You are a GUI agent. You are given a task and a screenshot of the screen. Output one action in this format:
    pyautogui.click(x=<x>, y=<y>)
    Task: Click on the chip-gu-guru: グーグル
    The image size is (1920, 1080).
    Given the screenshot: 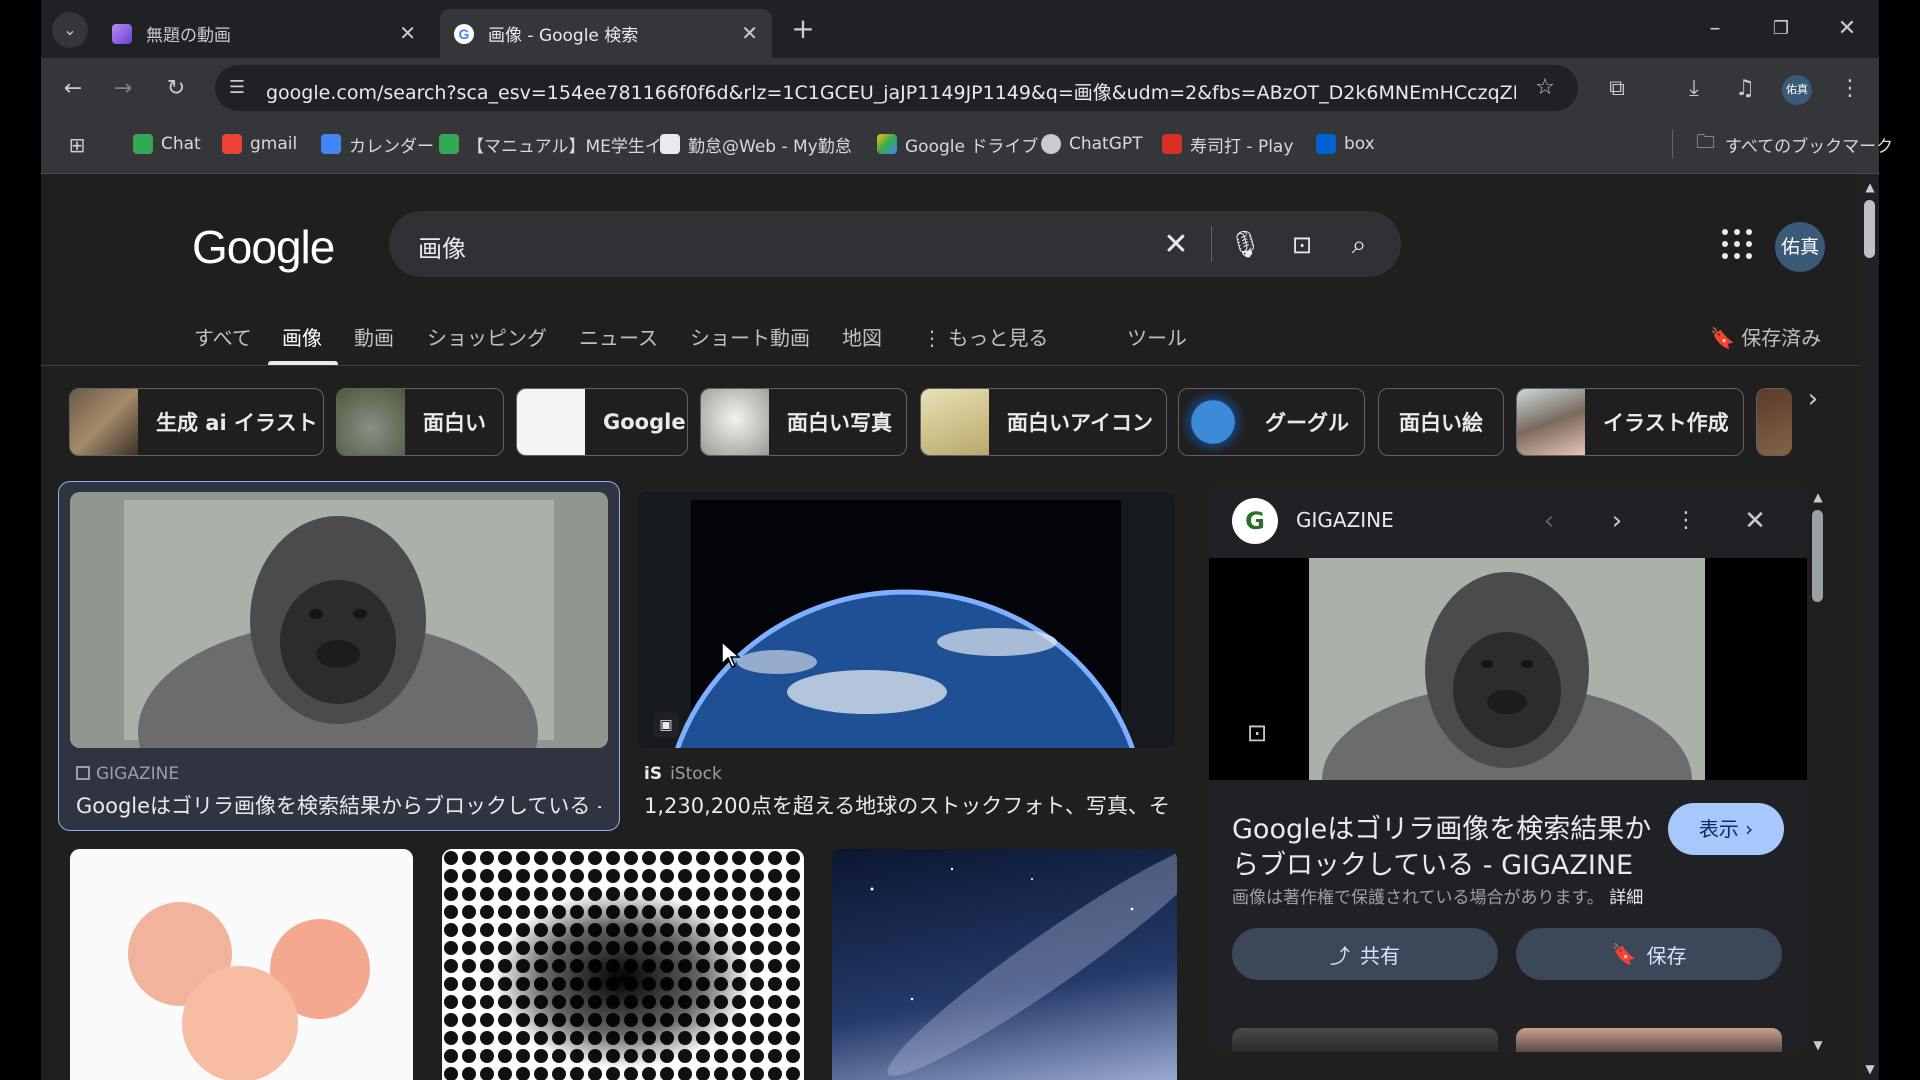 What is the action you would take?
    pyautogui.click(x=1271, y=422)
    